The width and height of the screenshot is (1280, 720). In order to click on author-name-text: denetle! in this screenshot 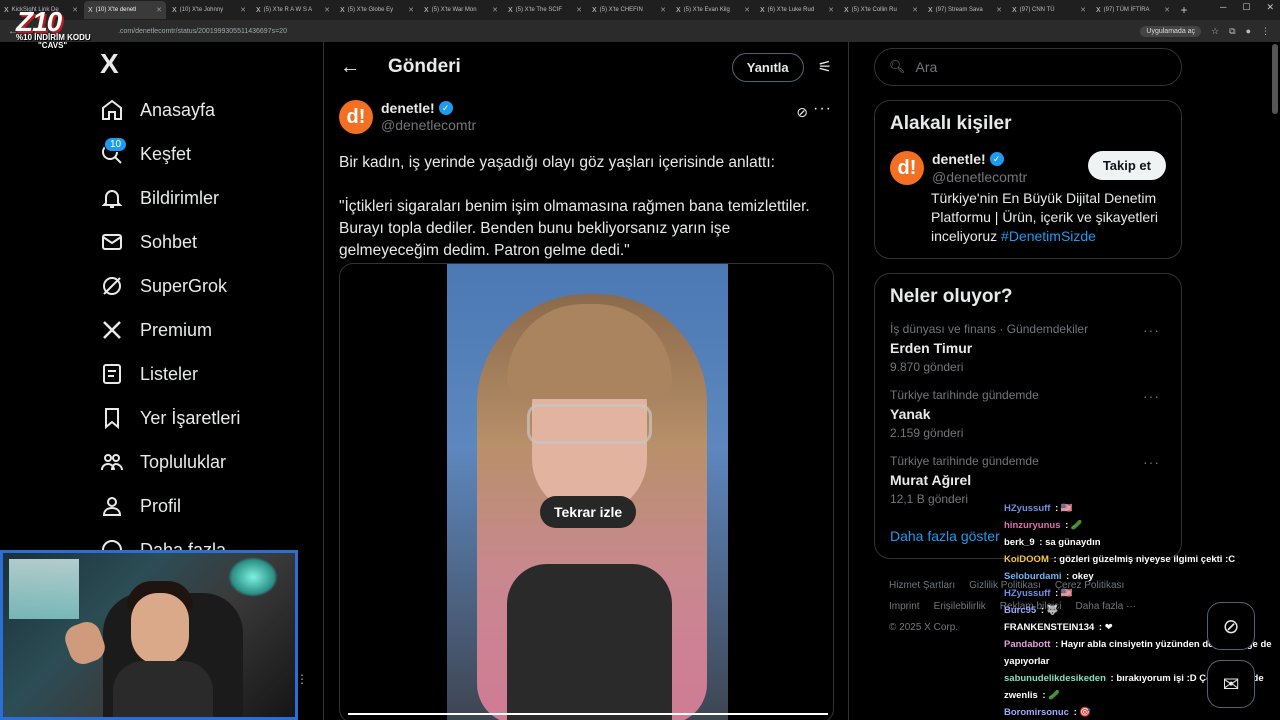, I will do `click(408, 108)`.